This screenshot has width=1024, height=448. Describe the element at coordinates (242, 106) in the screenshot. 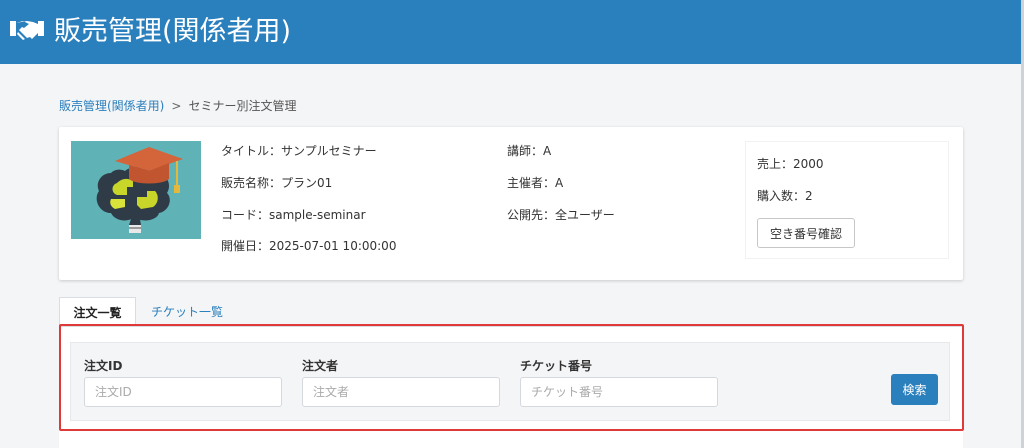

I see `breadcrumb-current: セミナー別注文管理` at that location.